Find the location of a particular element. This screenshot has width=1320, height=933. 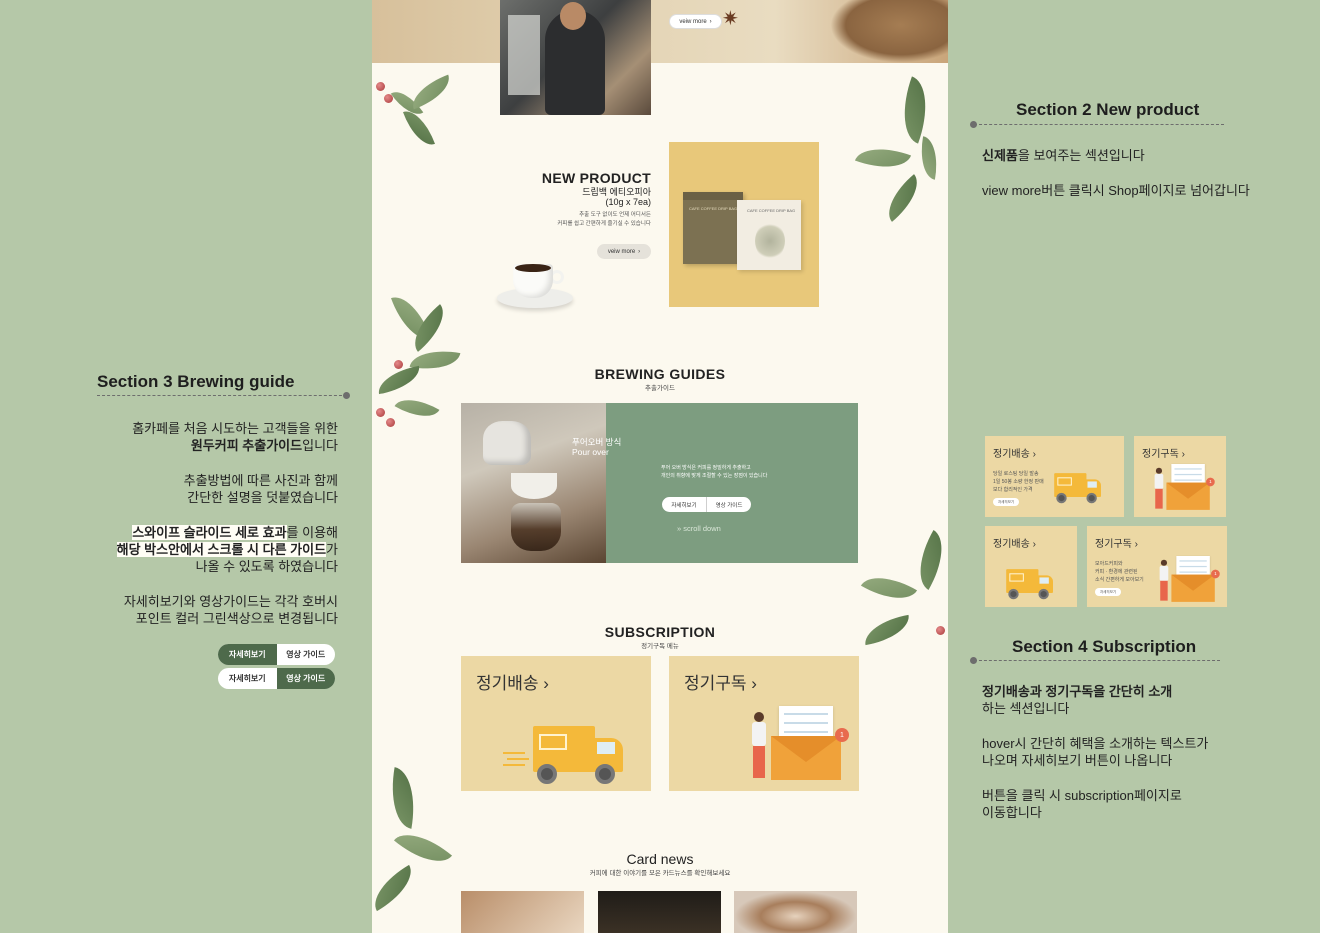

mini-subscribe-card: 정기구독 › 1 is located at coordinates (1180, 476).